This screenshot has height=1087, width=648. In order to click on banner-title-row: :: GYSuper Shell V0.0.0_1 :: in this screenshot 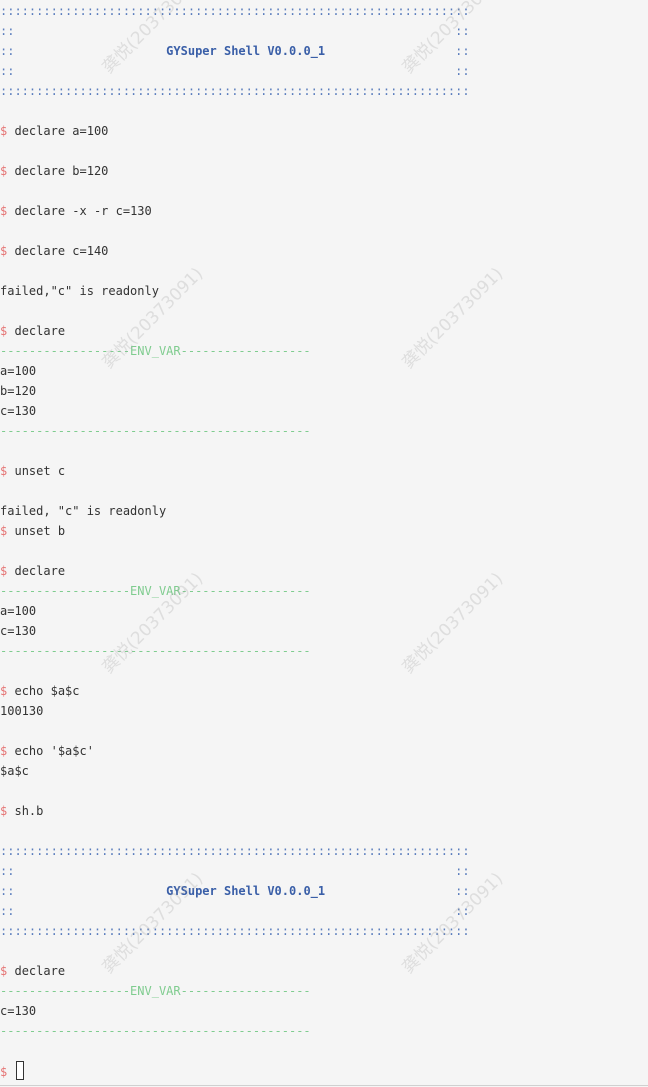, I will do `click(324, 51)`.